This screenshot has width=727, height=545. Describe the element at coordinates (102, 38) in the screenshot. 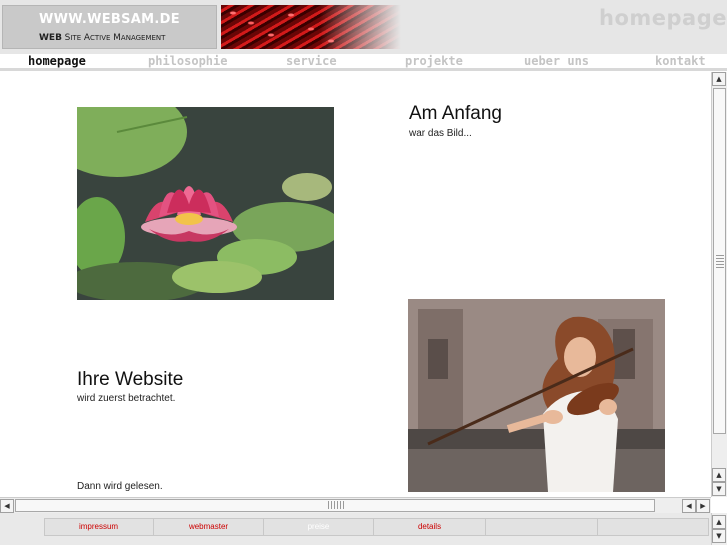

I see `logo-subtitle: WEB SITE ACTIVE MANAGEMENT` at that location.